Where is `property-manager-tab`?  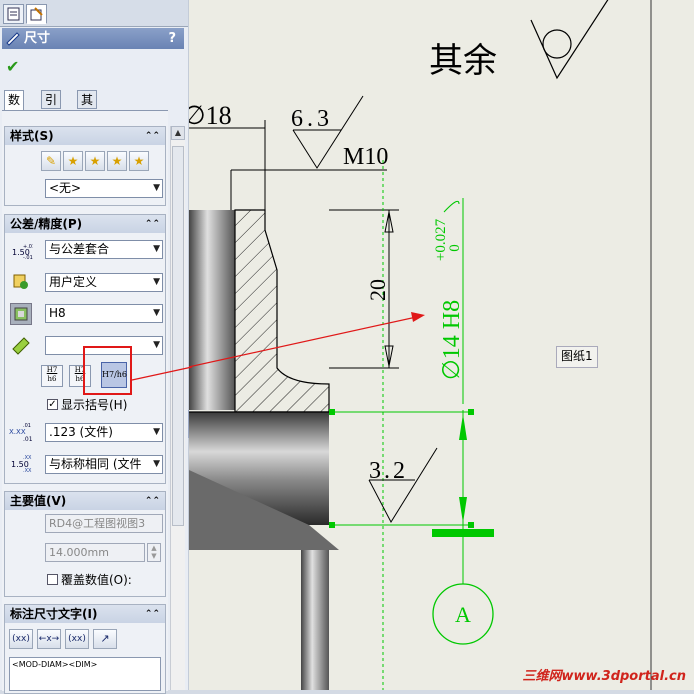 property-manager-tab is located at coordinates (36, 14).